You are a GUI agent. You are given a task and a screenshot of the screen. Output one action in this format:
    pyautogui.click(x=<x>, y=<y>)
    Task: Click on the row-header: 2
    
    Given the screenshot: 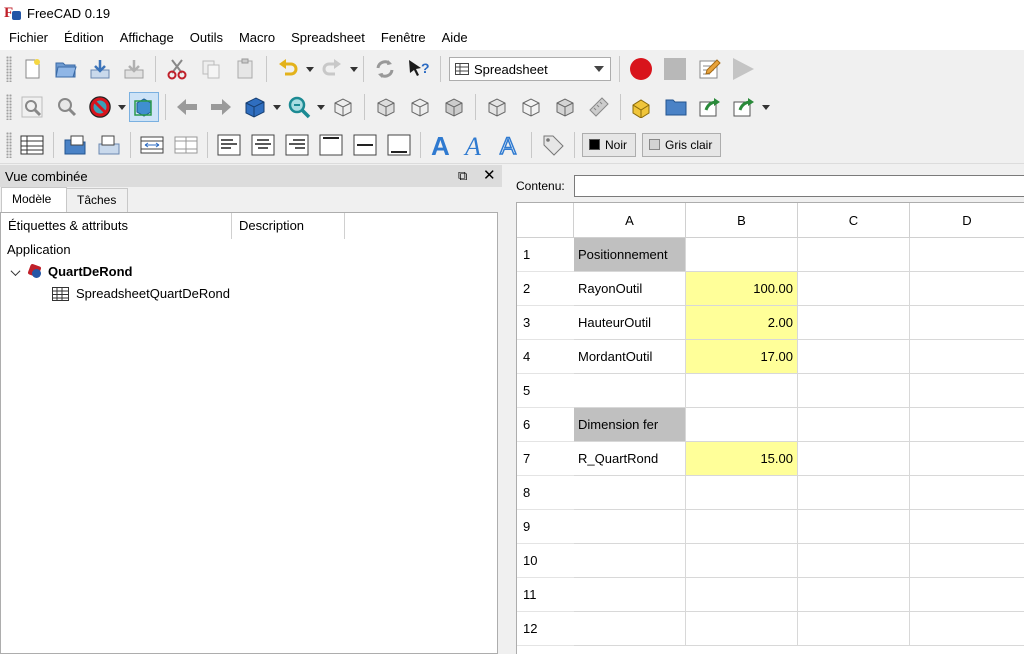 What is the action you would take?
    pyautogui.click(x=545, y=289)
    